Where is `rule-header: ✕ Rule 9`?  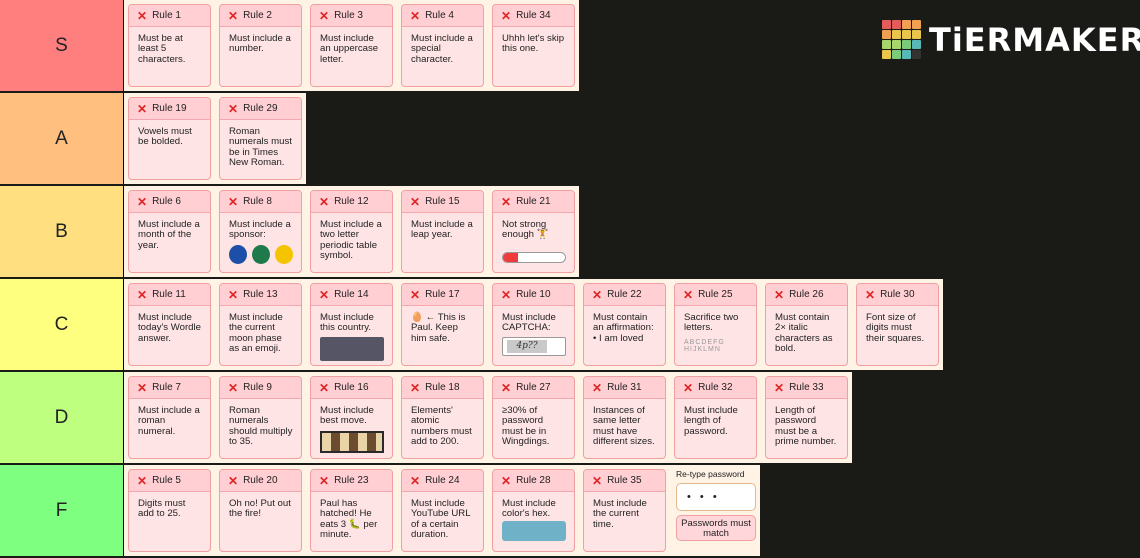
rule-header: ✕ Rule 9 is located at coordinates (260, 388).